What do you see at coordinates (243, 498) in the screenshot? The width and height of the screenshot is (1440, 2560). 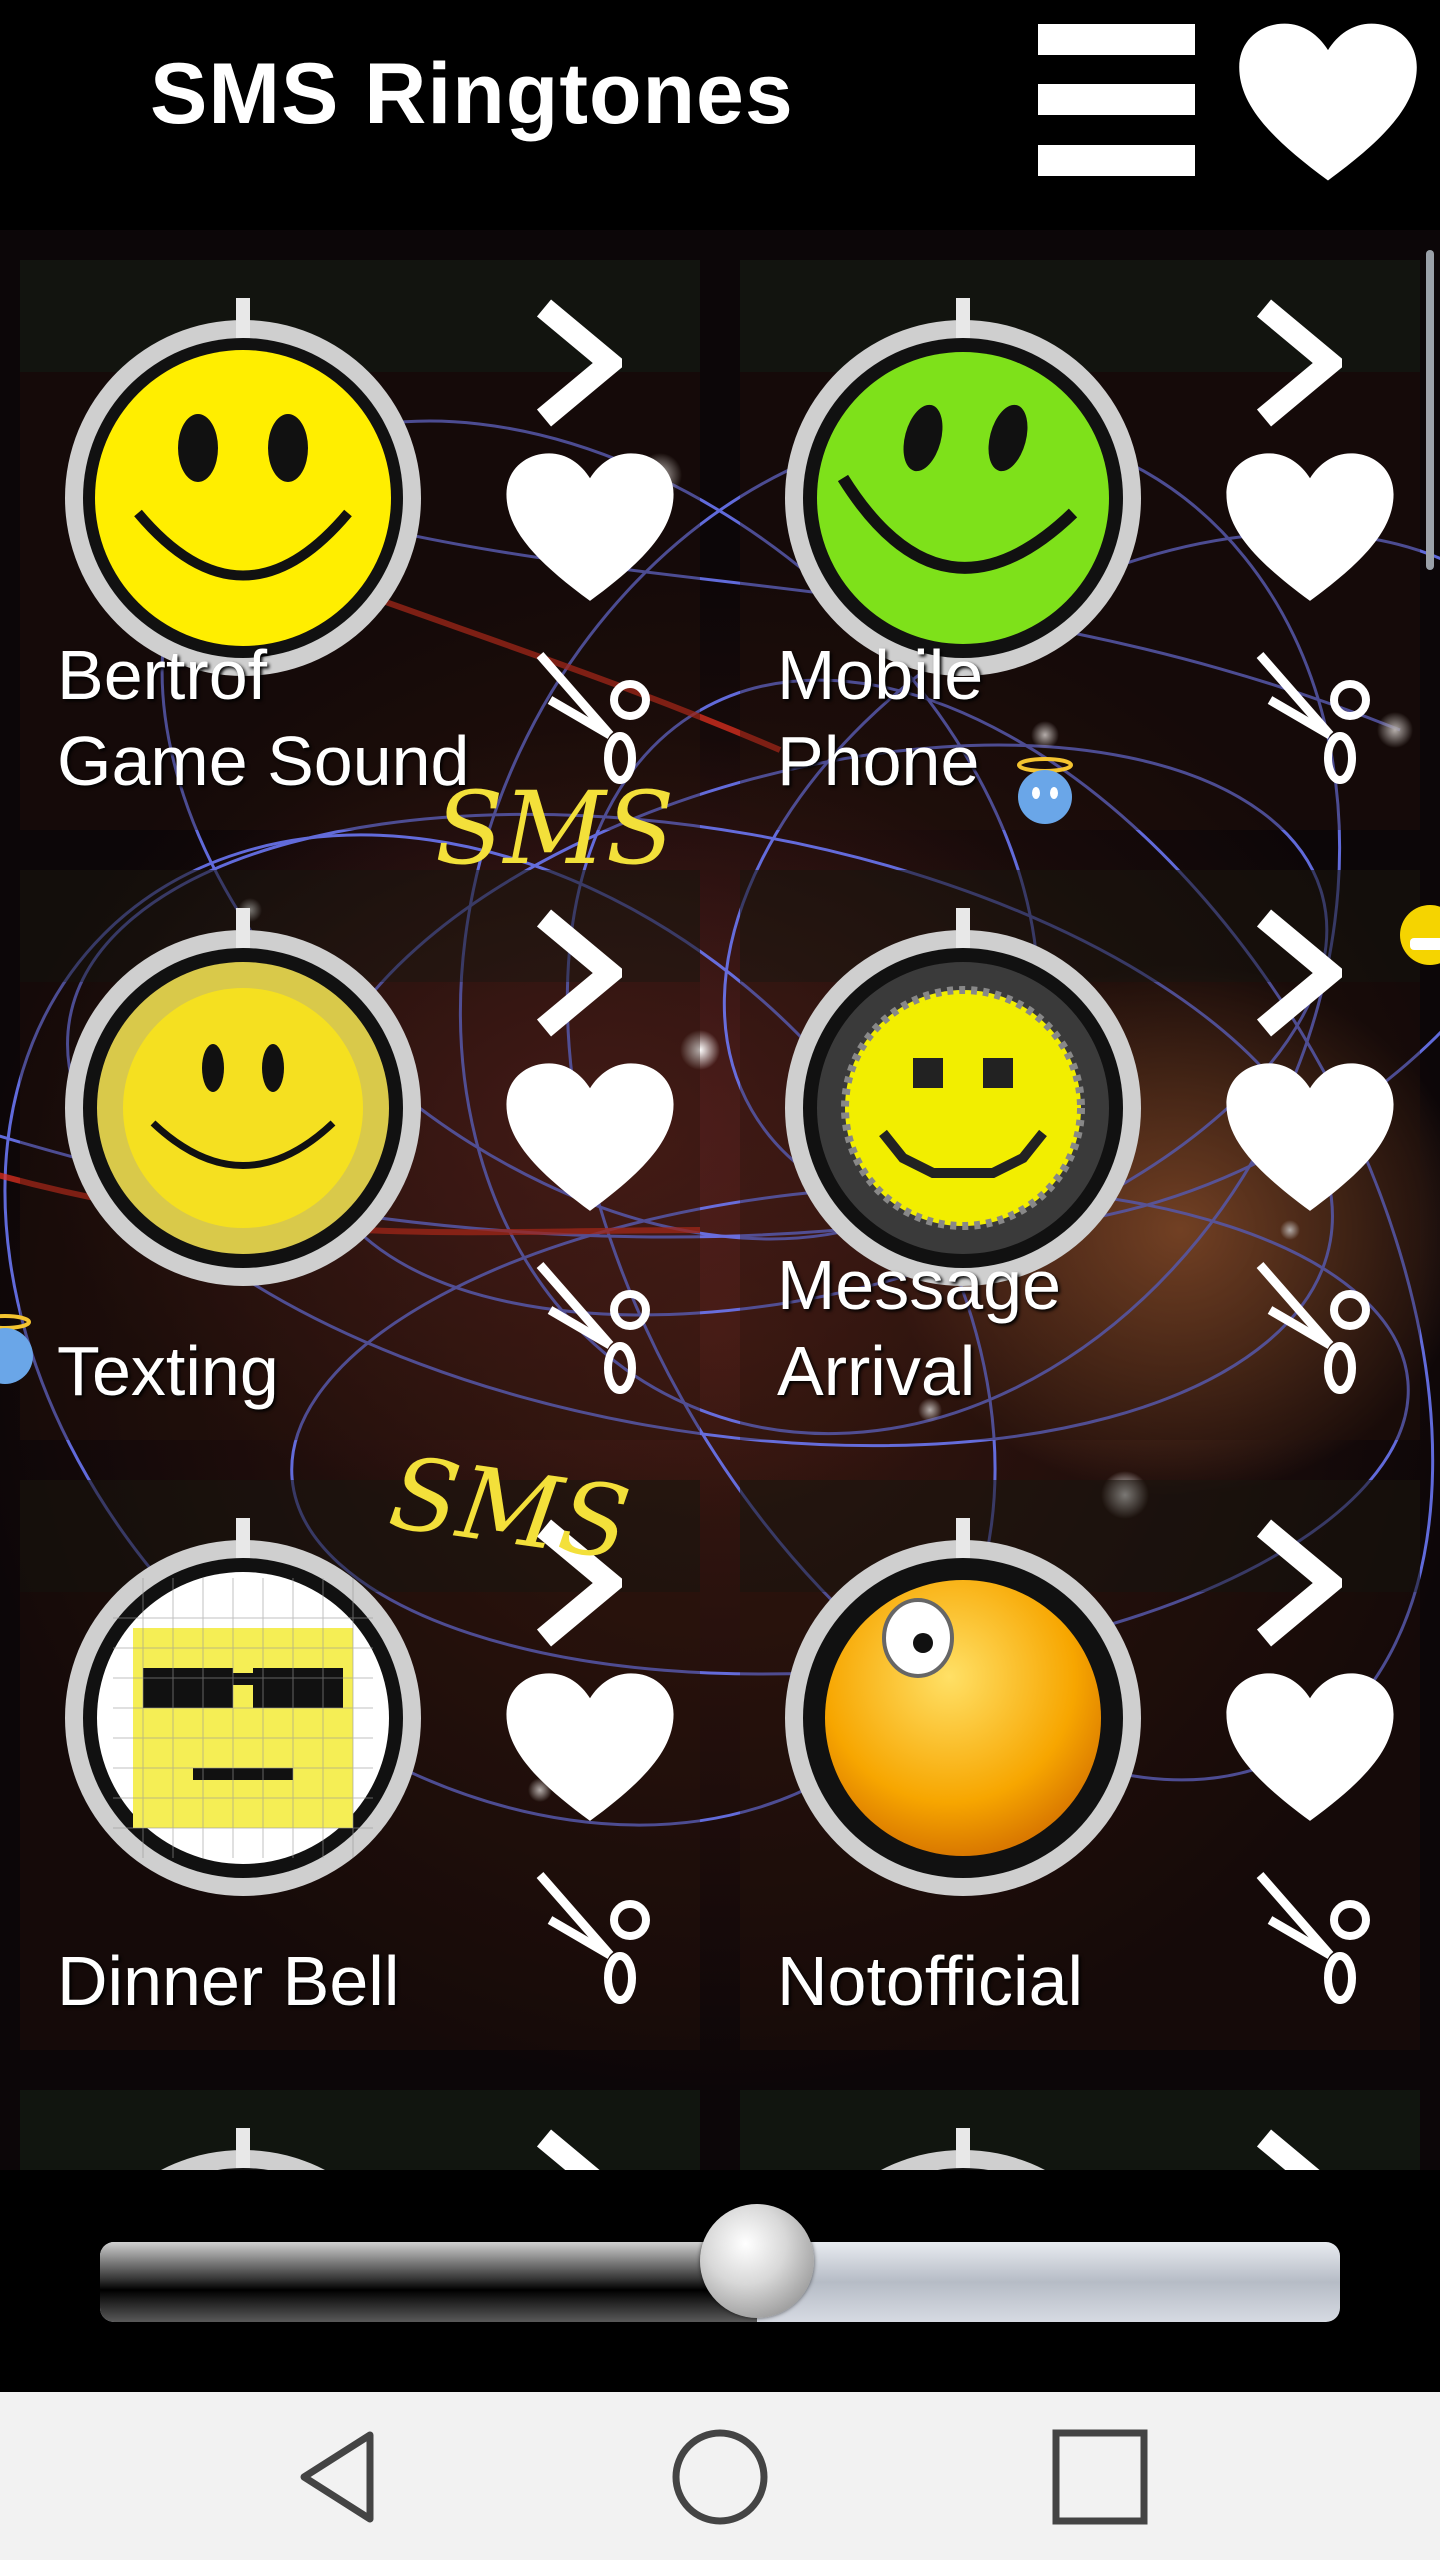 I see `yellow-smiley-icon` at bounding box center [243, 498].